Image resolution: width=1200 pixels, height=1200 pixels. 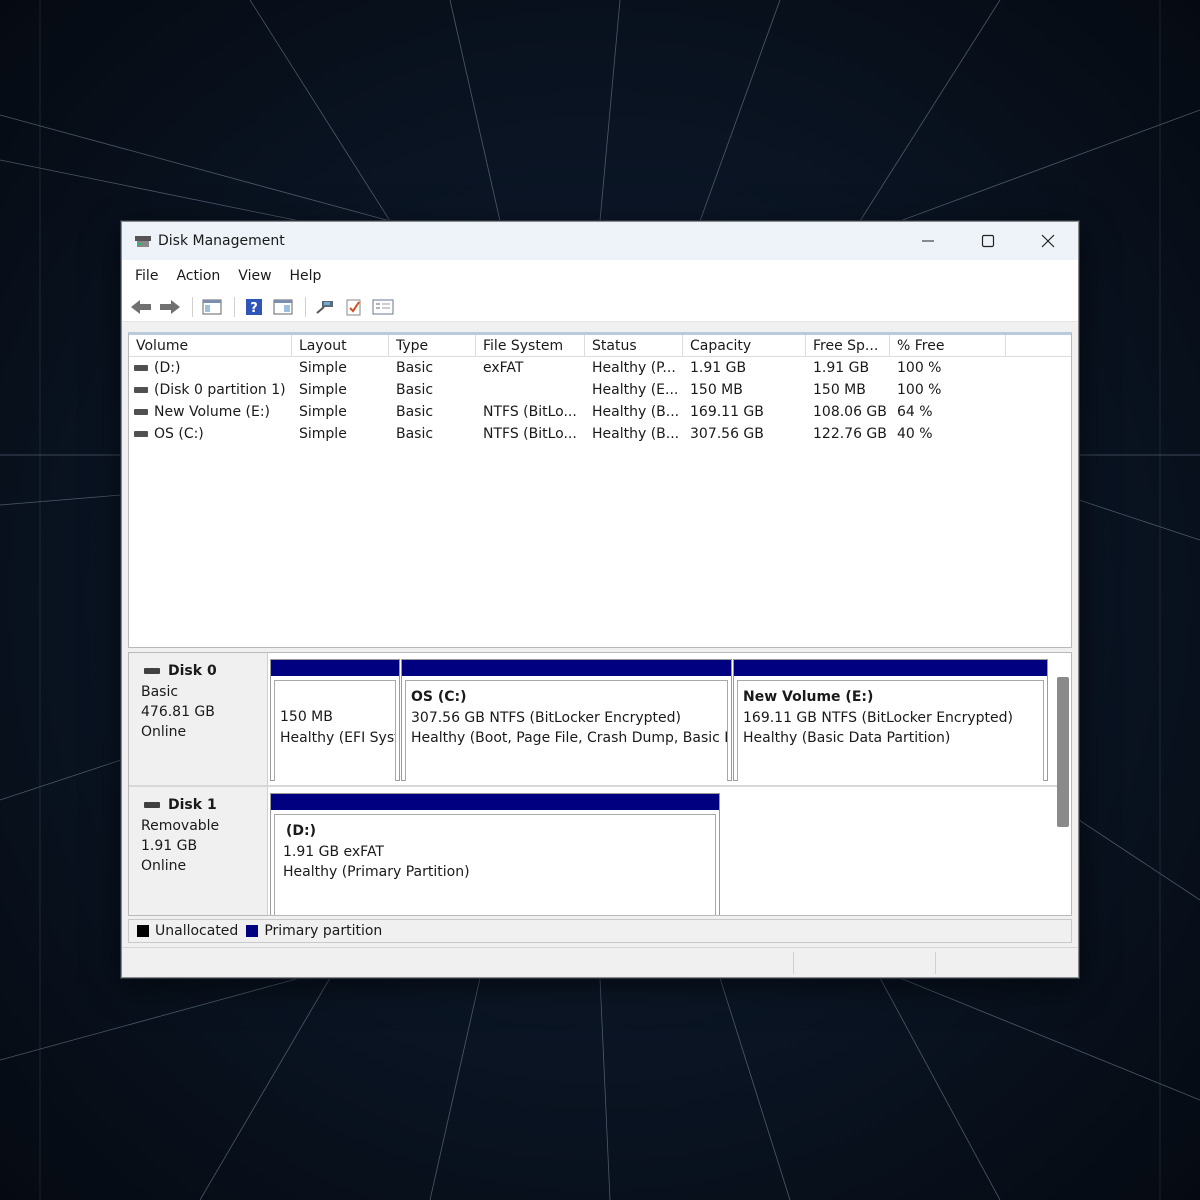 I want to click on disk-0-kind: Basic, so click(x=160, y=692).